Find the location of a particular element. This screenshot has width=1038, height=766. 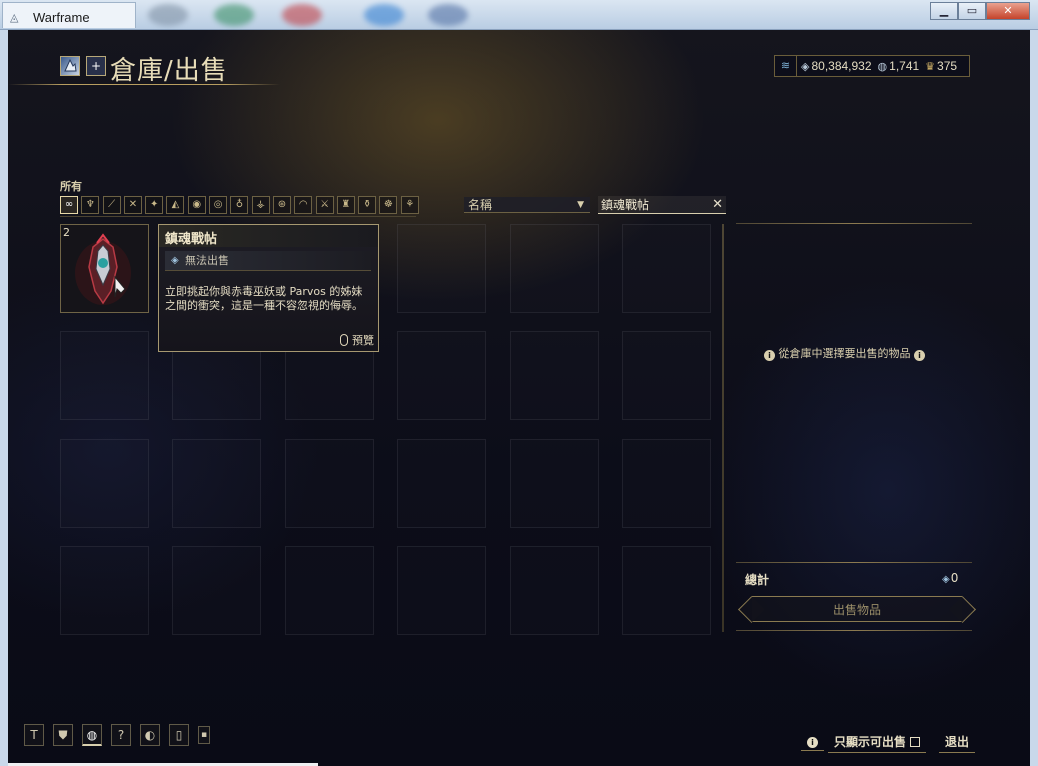

category-decorations-icon: ⚘ is located at coordinates (409, 205).